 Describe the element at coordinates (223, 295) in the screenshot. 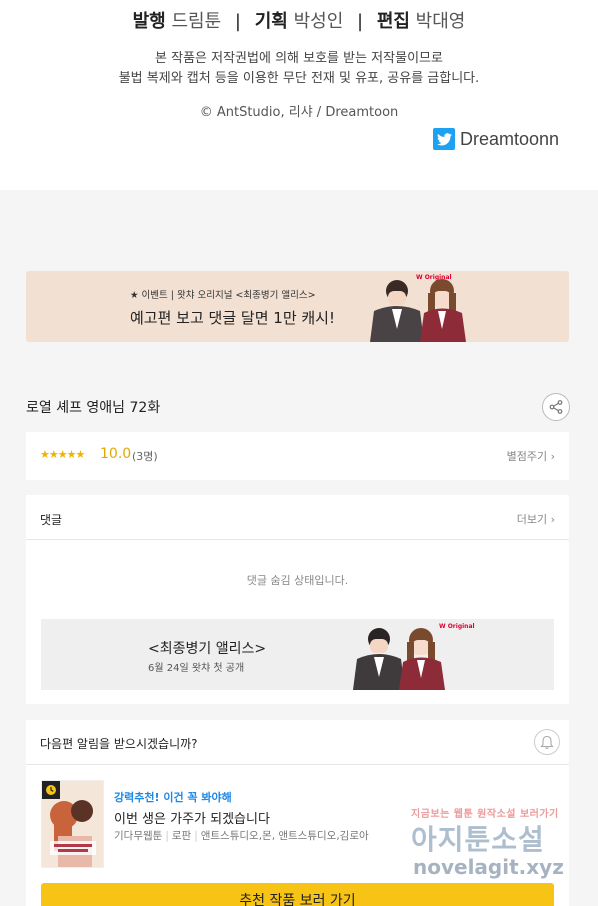

I see `banner-subtitle: ★ 이벤트 | 왓챠 오리지널 <최종병기 앨리스>` at that location.